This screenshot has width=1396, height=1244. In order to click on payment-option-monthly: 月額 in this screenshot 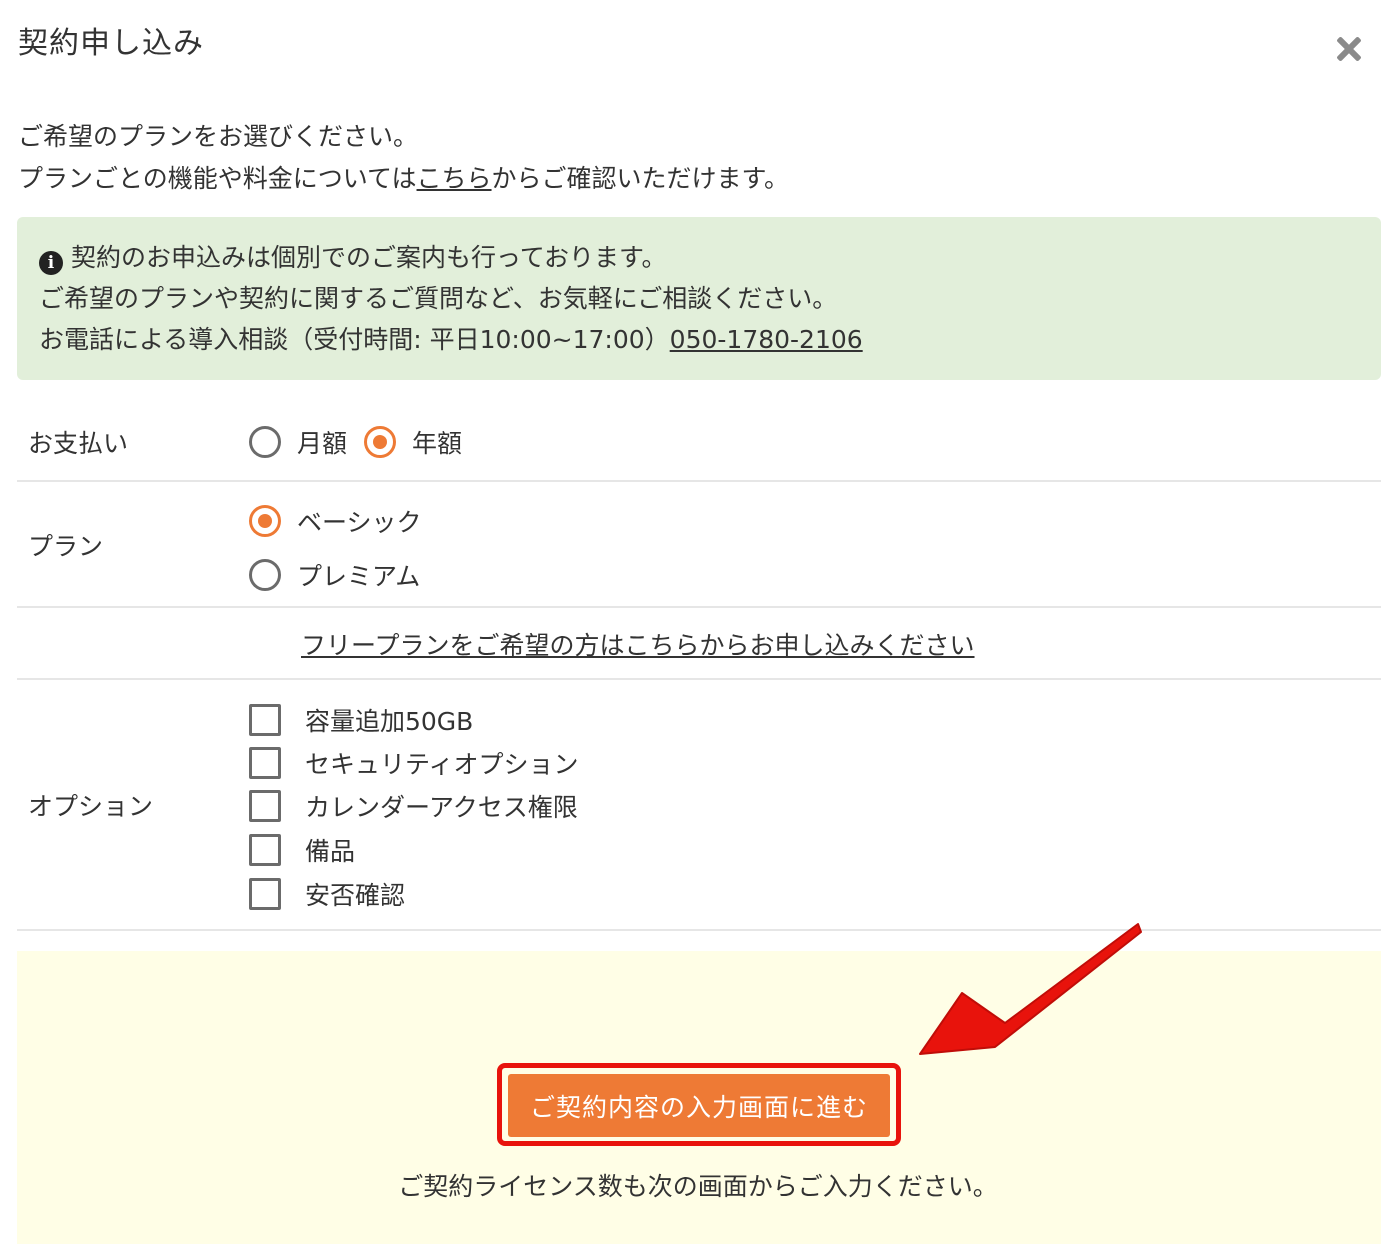, I will do `click(298, 442)`.